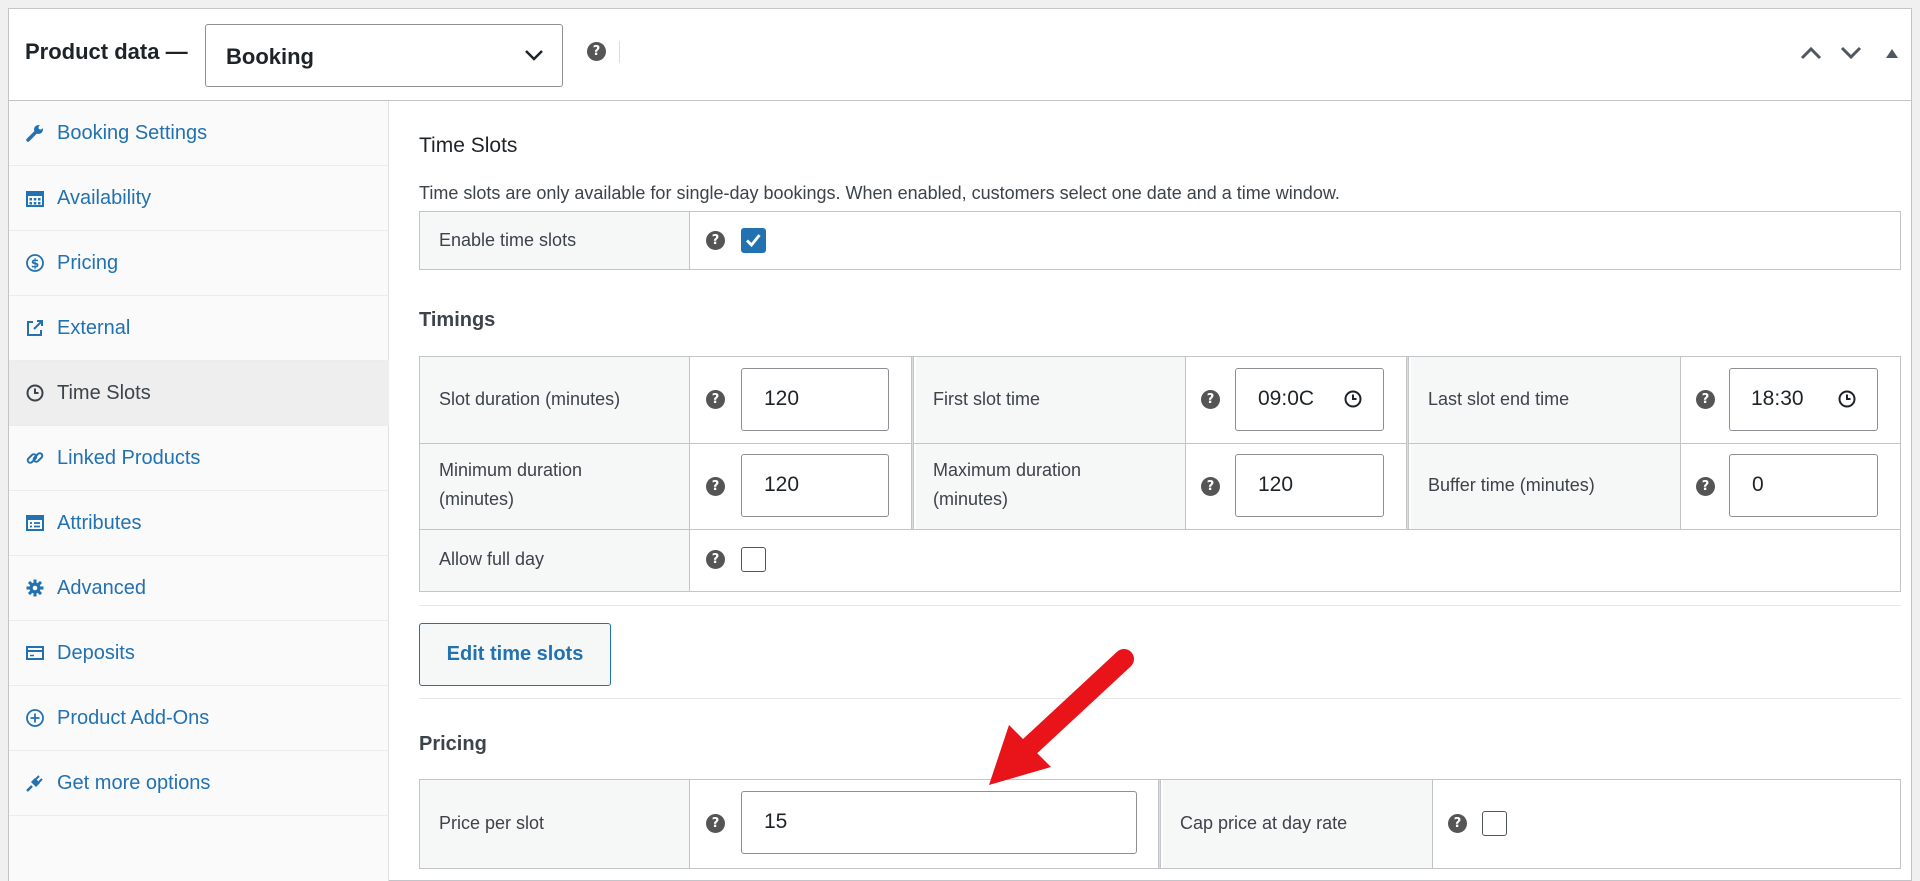 Image resolution: width=1920 pixels, height=881 pixels. Describe the element at coordinates (94, 328) in the screenshot. I see `tab-label: External` at that location.